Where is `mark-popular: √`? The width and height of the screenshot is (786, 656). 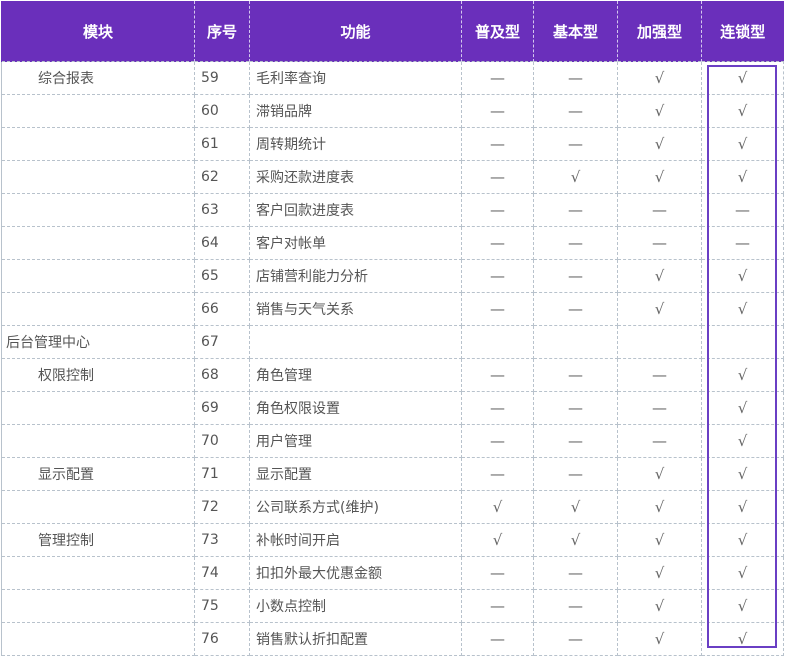 mark-popular: √ is located at coordinates (497, 540).